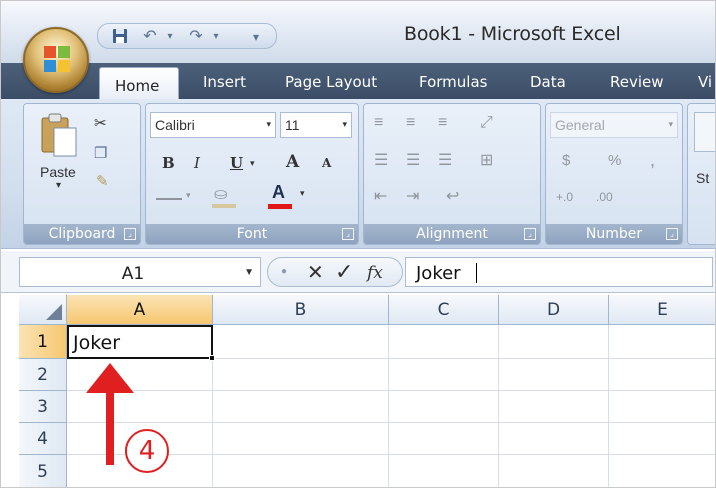 The image size is (716, 488). I want to click on row-header-2: 2, so click(43, 375).